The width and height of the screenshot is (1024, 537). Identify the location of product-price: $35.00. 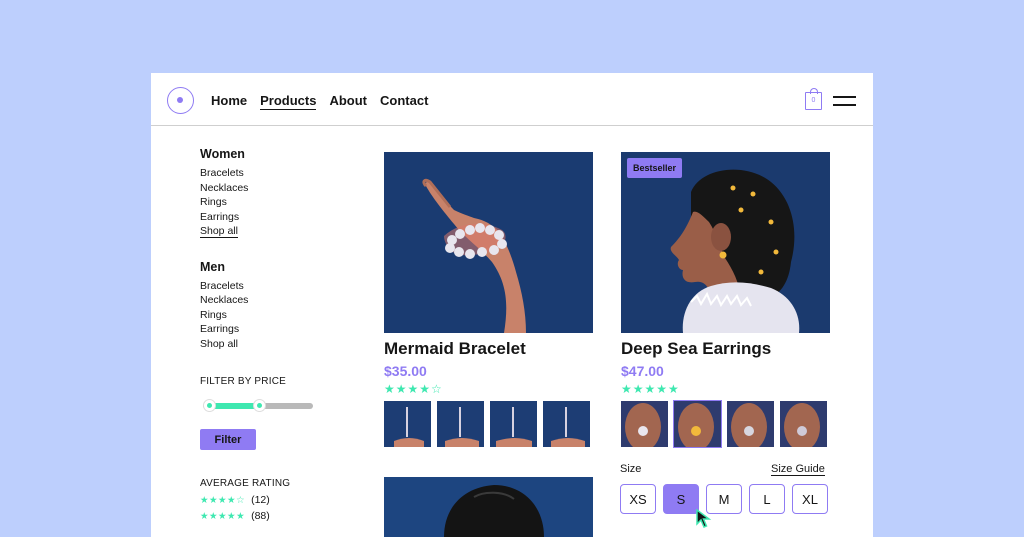
(405, 371).